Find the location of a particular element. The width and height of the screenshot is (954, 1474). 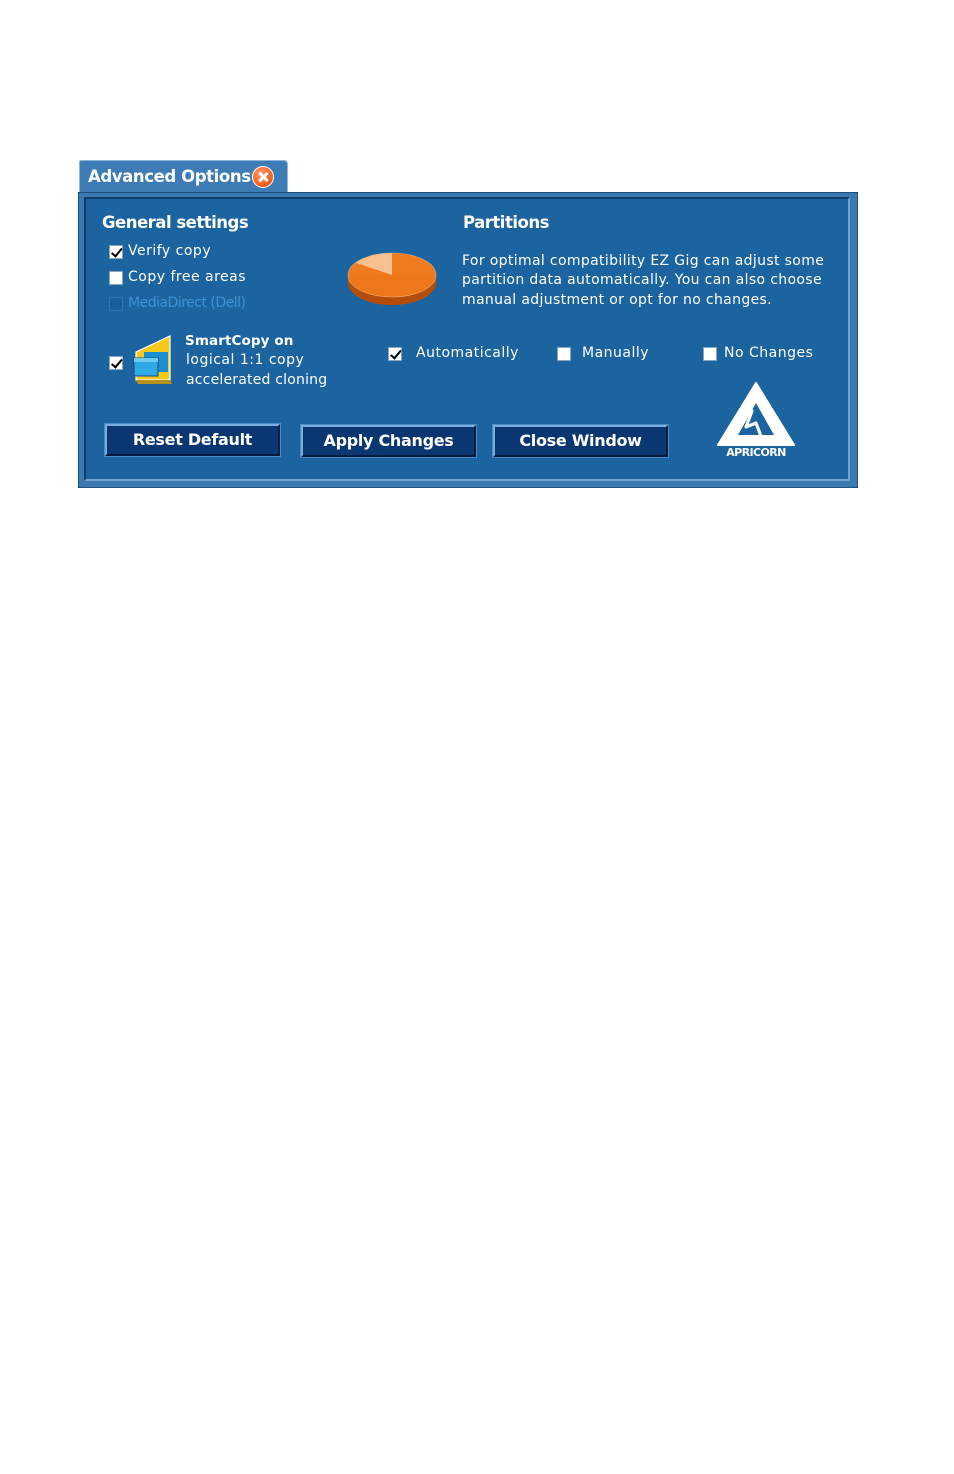

smartcopy-title: SmartCopy on is located at coordinates (239, 341).